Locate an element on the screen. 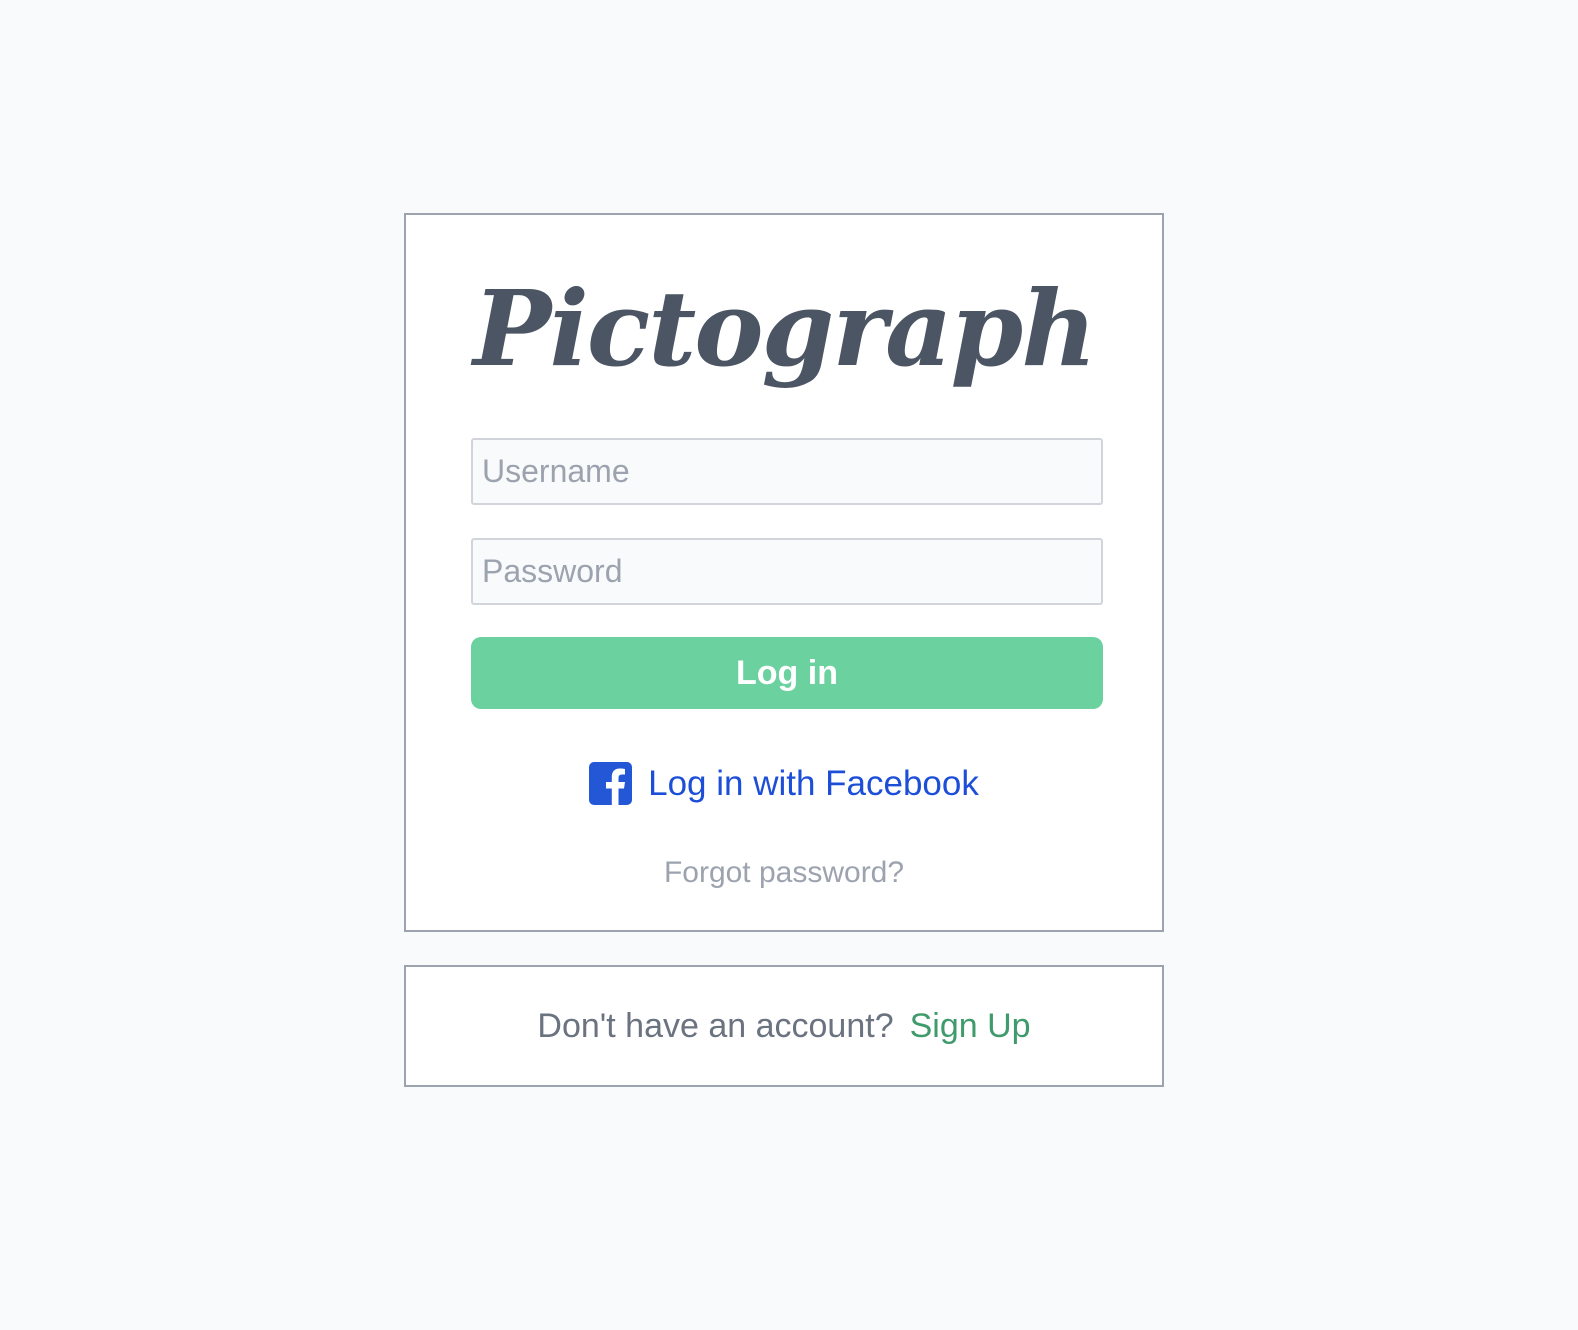 The width and height of the screenshot is (1578, 1330). login-button: Log in is located at coordinates (787, 673).